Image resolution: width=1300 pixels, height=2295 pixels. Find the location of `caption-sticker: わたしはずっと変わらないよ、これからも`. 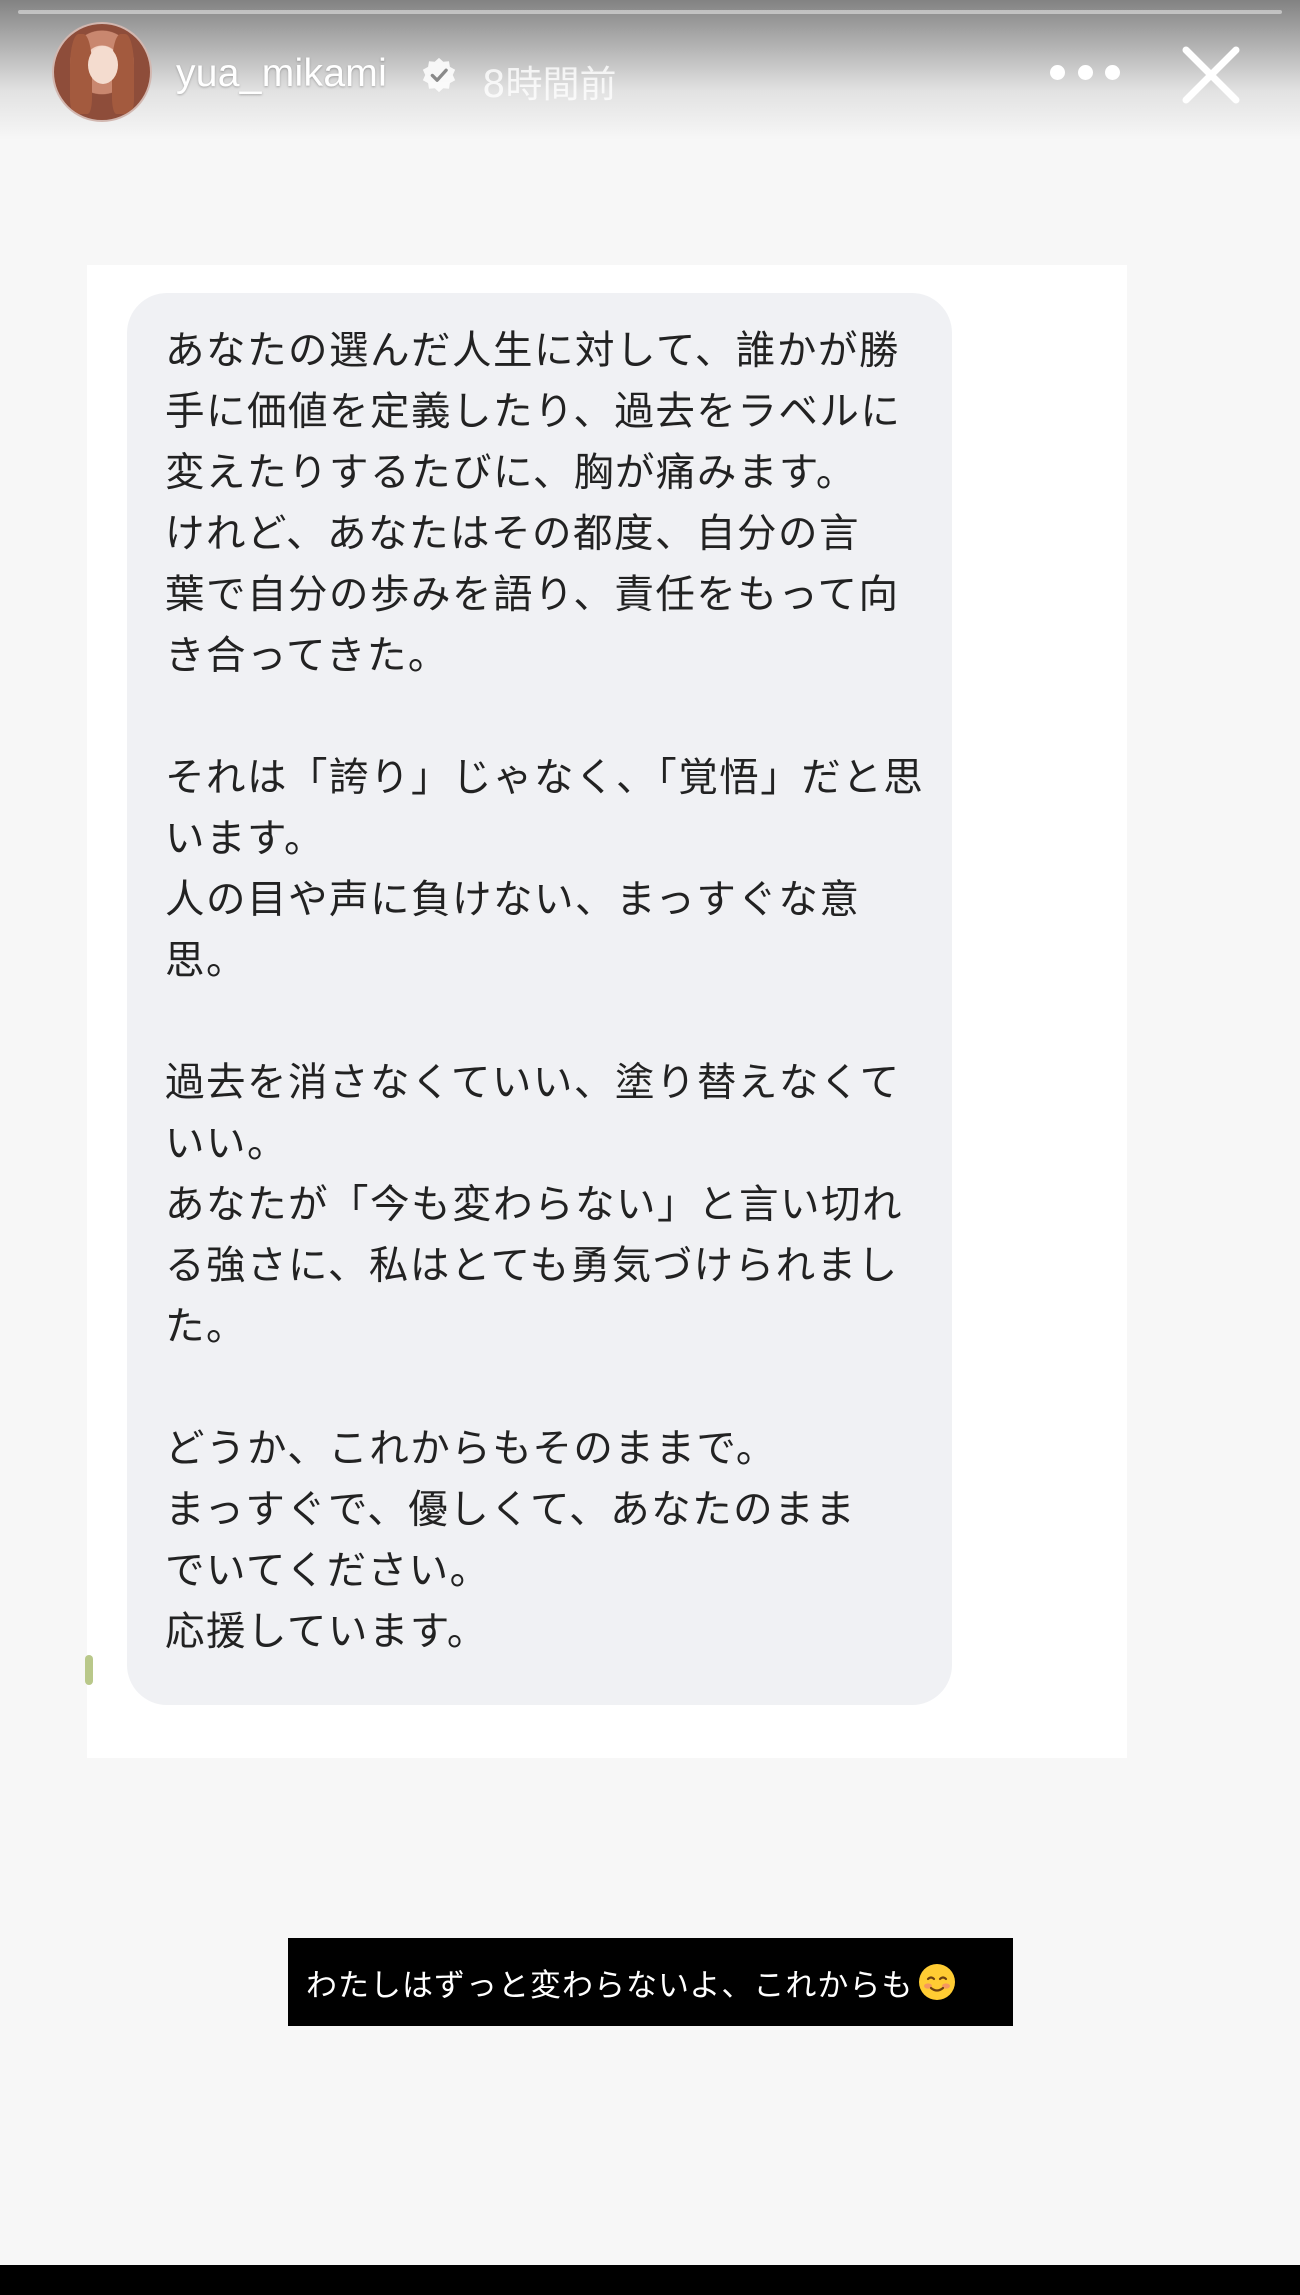

caption-sticker: わたしはずっと変わらないよ、これからも is located at coordinates (650, 1982).